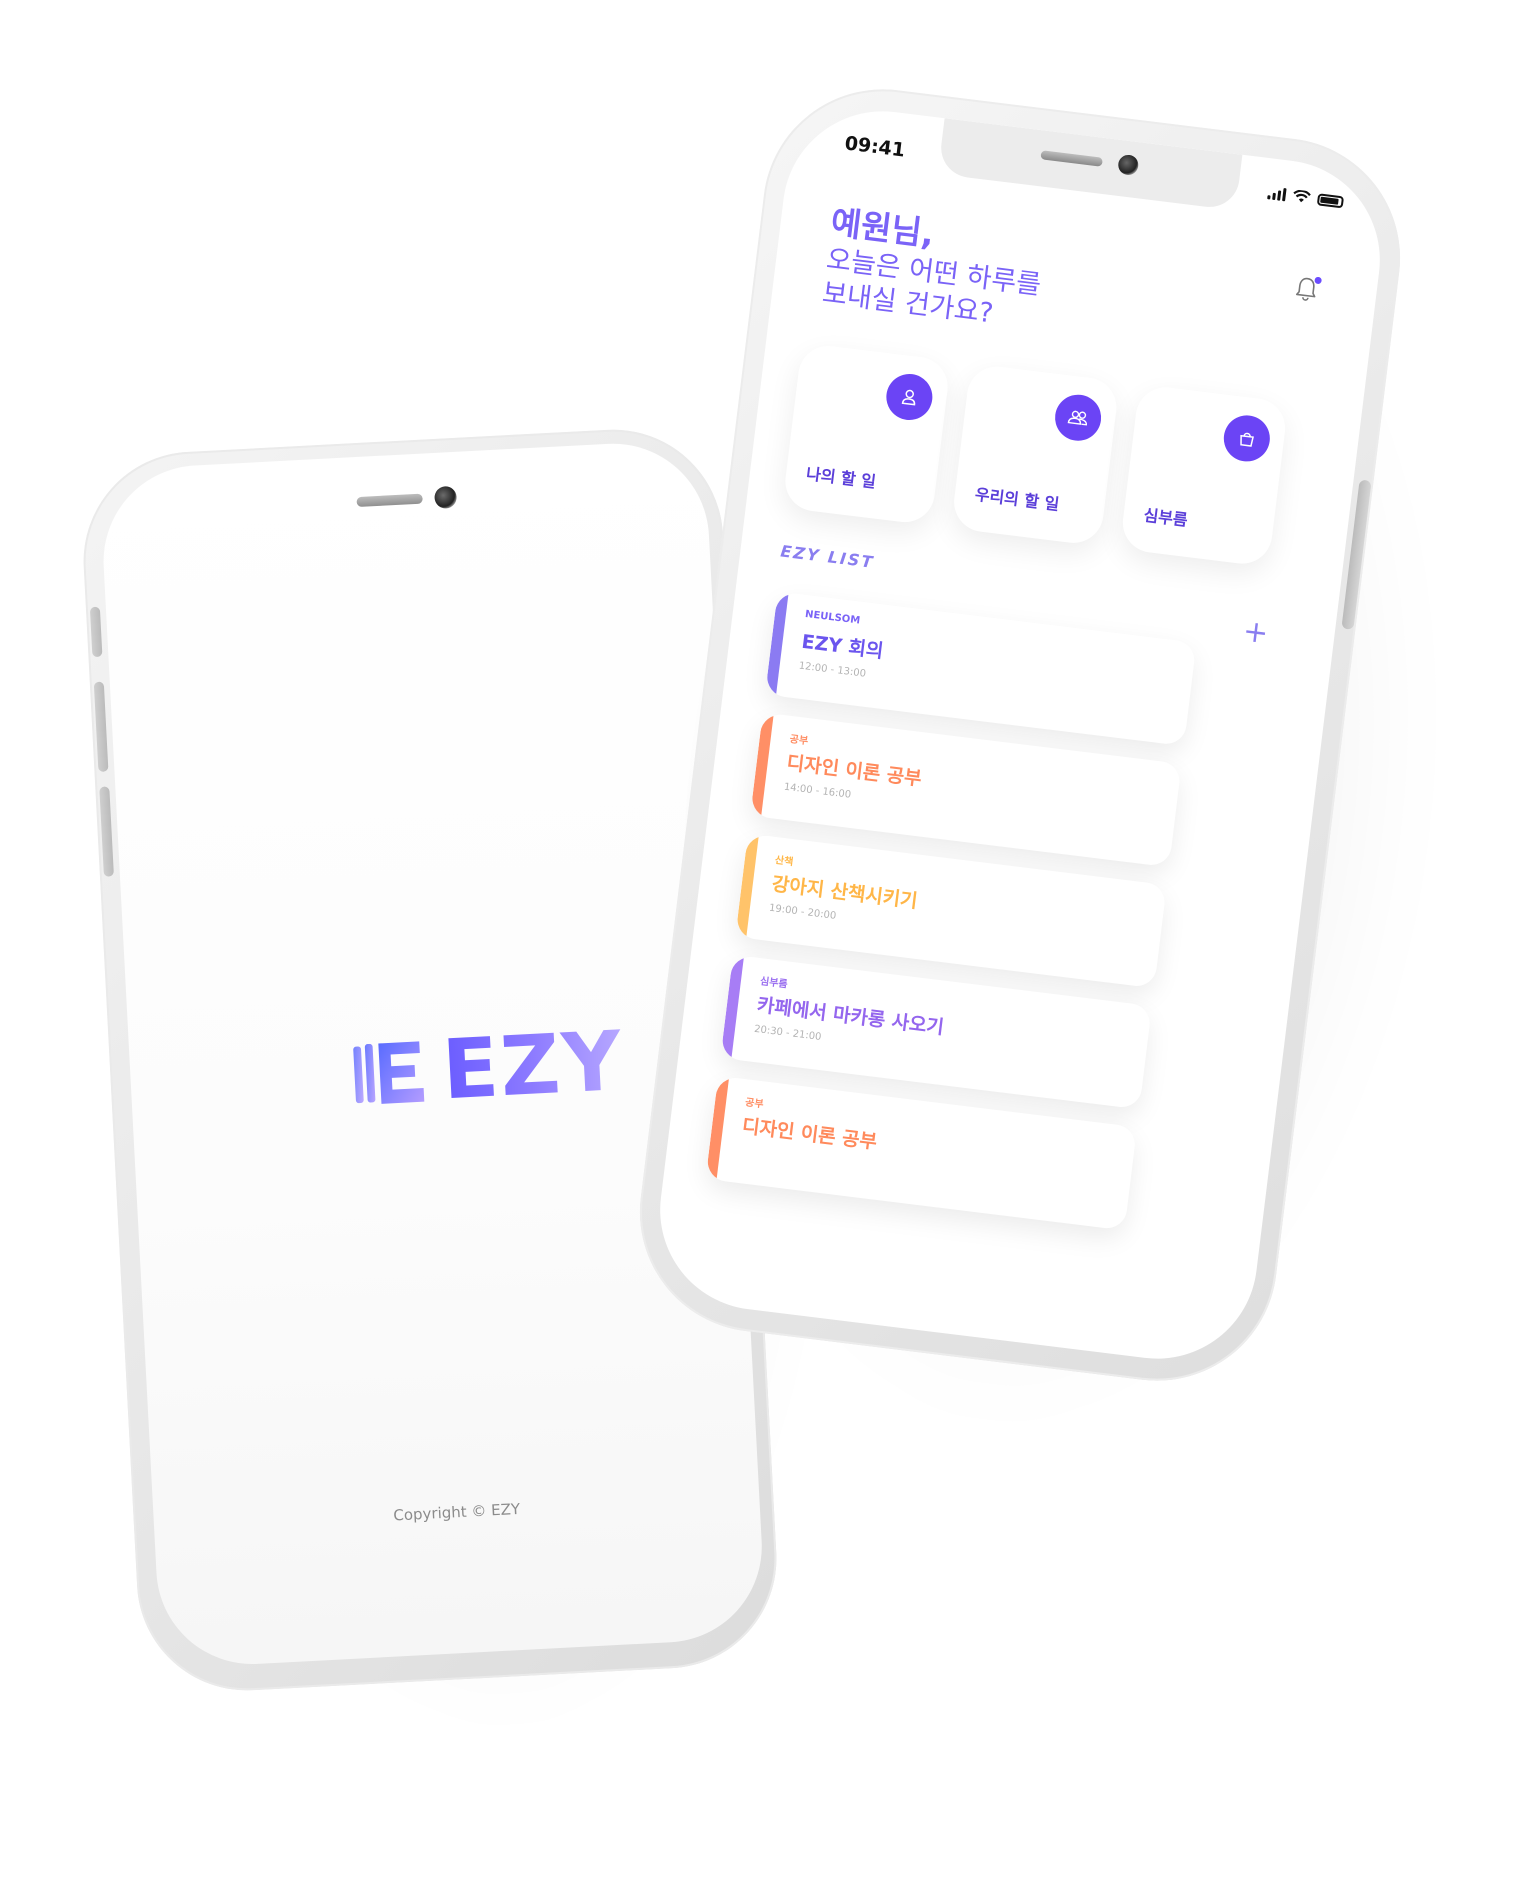 This screenshot has width=1532, height=1884. What do you see at coordinates (1247, 438) in the screenshot?
I see `bag-icon` at bounding box center [1247, 438].